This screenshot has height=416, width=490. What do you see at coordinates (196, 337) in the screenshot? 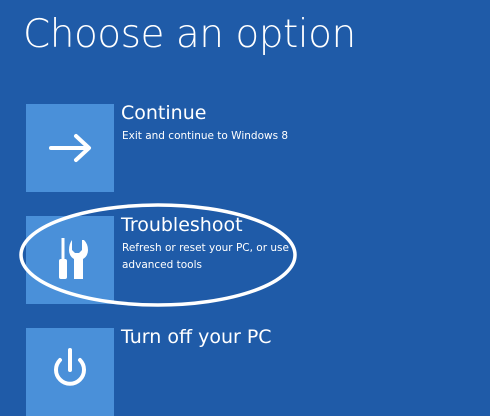
I see `turn-off-label: Turn off your PC` at bounding box center [196, 337].